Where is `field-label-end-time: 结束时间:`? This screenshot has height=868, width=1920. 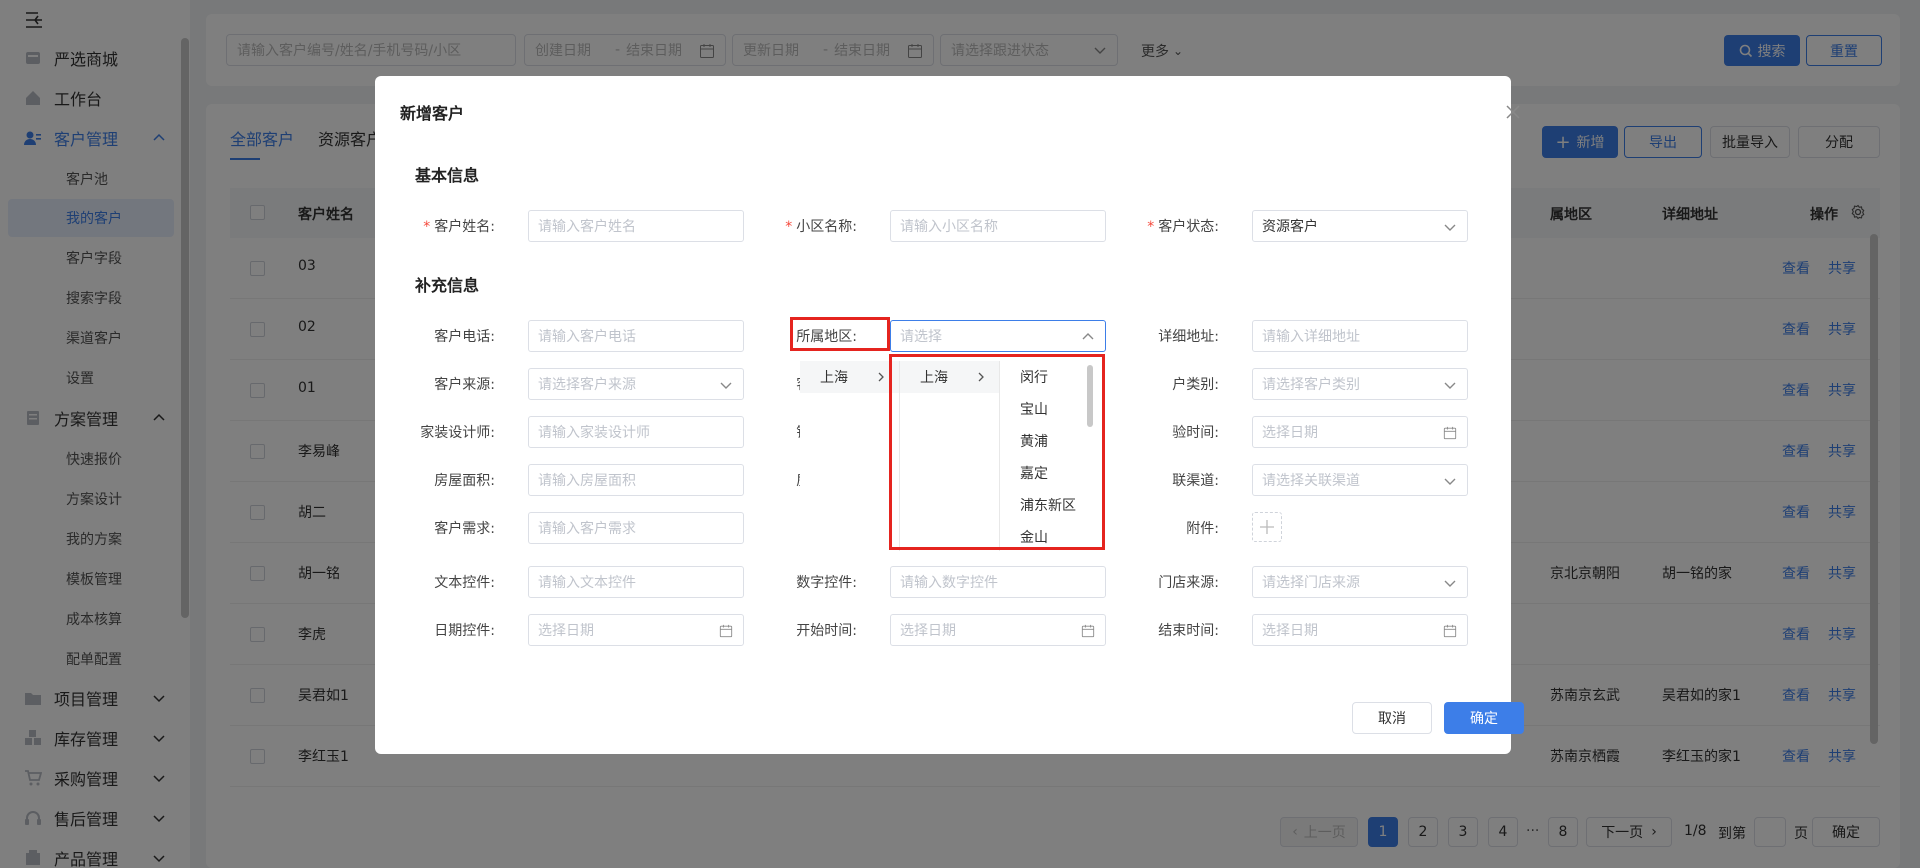
field-label-end-time: 结束时间: is located at coordinates (1188, 631).